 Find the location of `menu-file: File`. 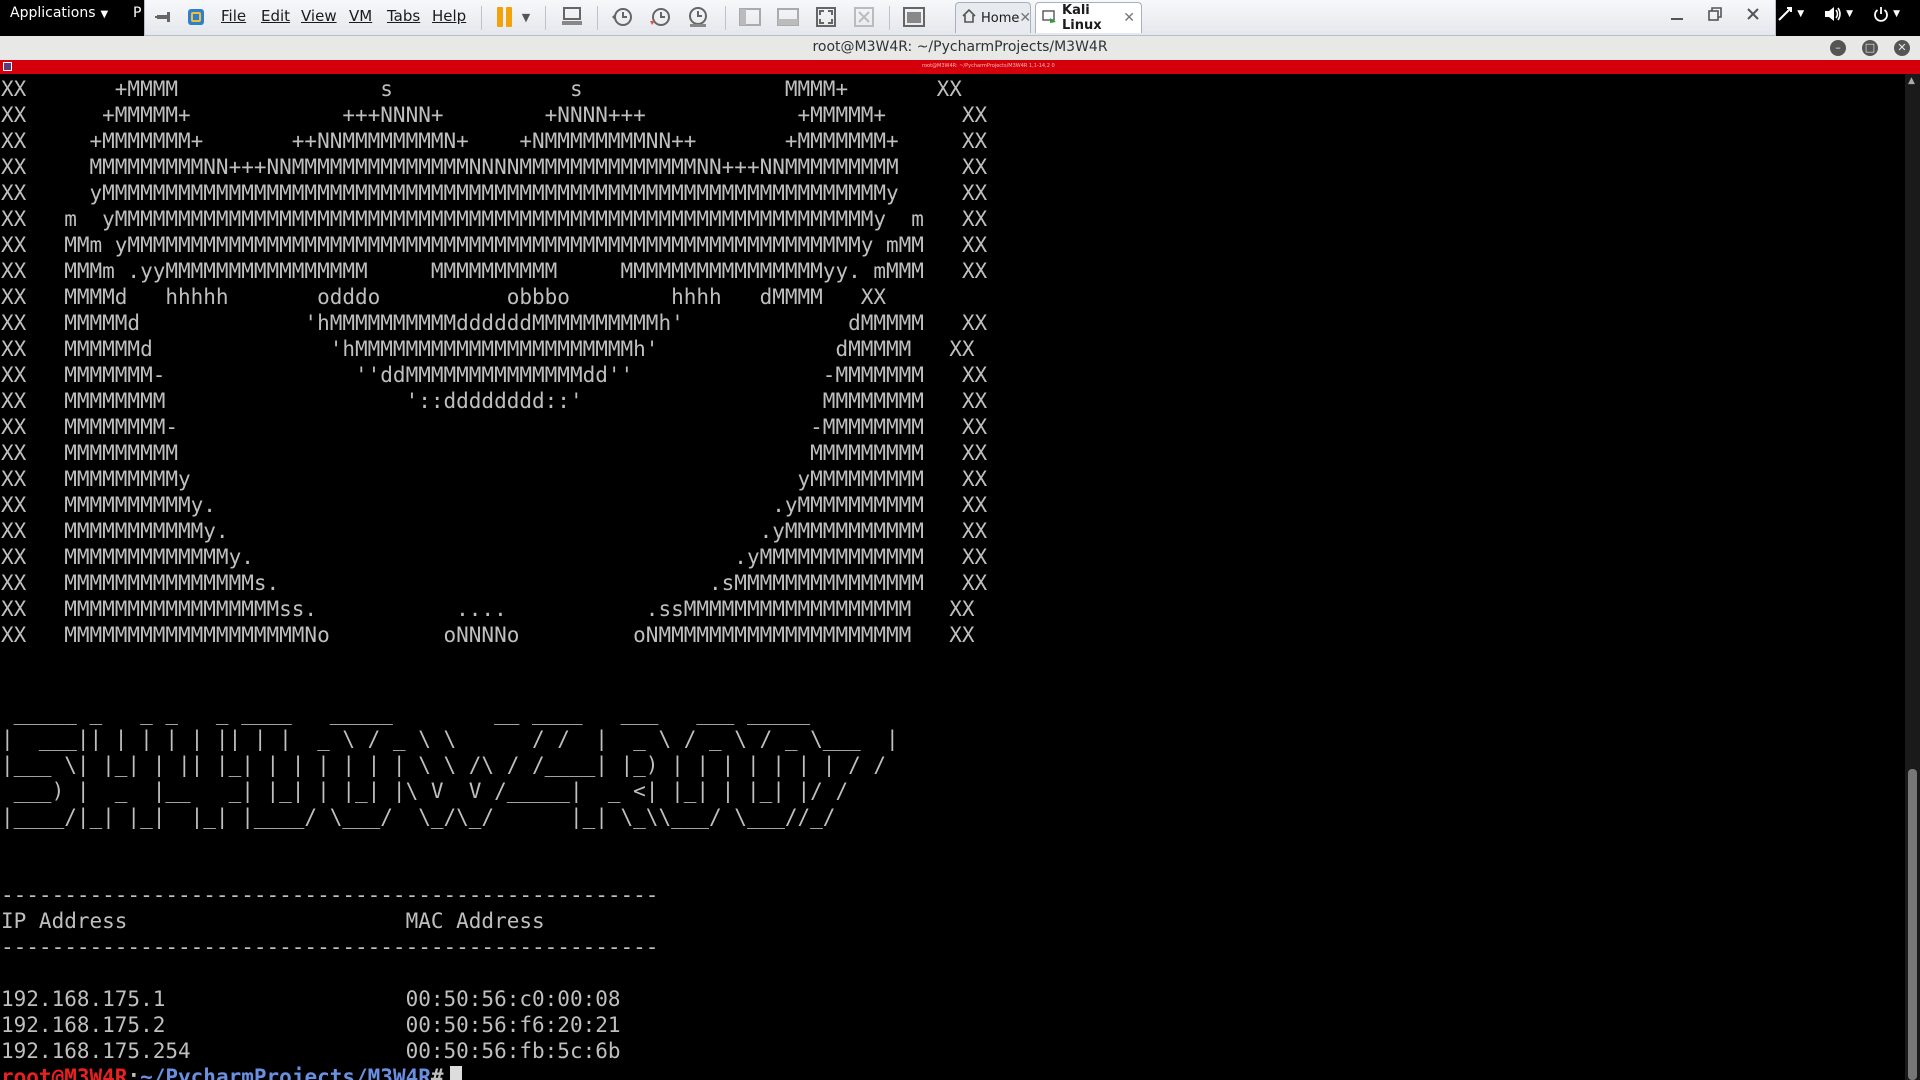

menu-file: File is located at coordinates (233, 17).